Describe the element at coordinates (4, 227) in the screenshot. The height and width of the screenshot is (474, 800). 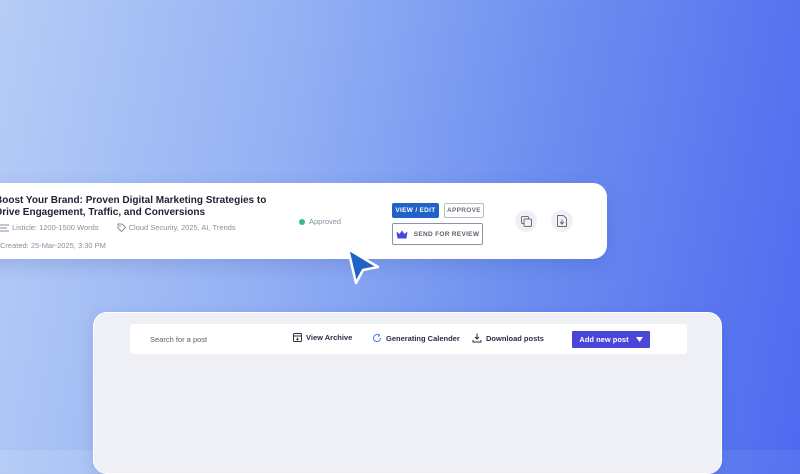
I see `list-icon` at that location.